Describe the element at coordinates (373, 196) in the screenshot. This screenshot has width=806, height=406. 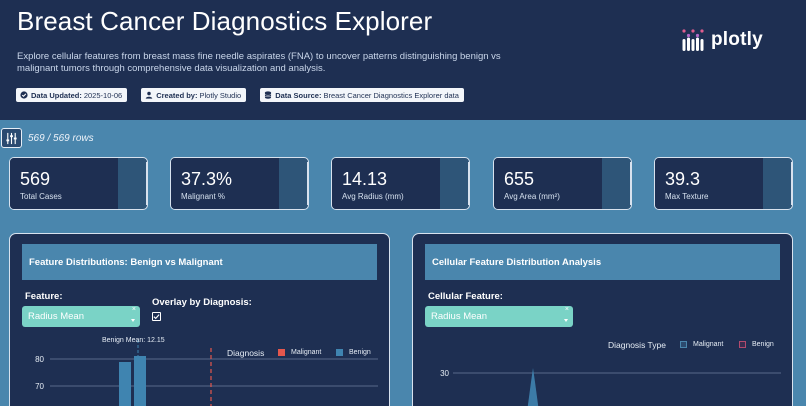
I see `kpi-label: Avg Radius (mm)` at that location.